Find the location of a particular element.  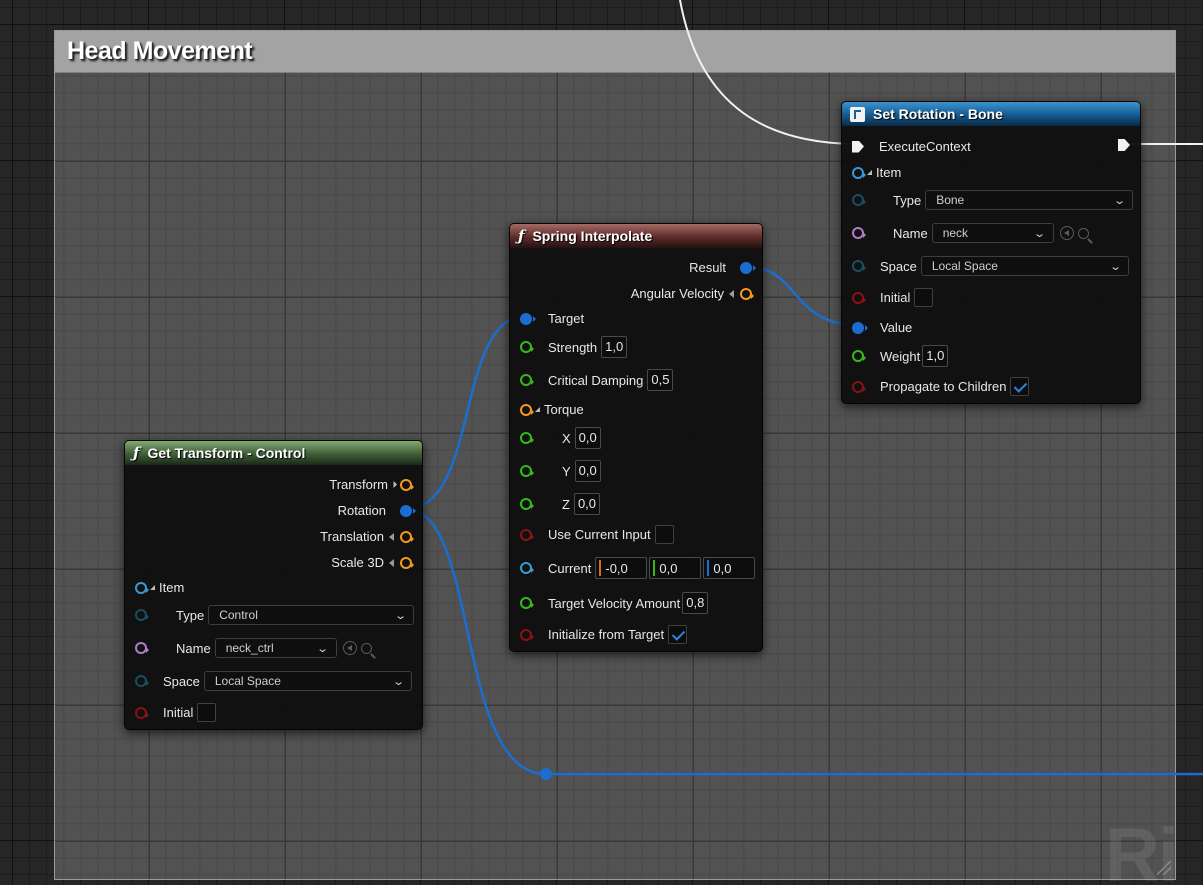

y-input-pin is located at coordinates (527, 471).